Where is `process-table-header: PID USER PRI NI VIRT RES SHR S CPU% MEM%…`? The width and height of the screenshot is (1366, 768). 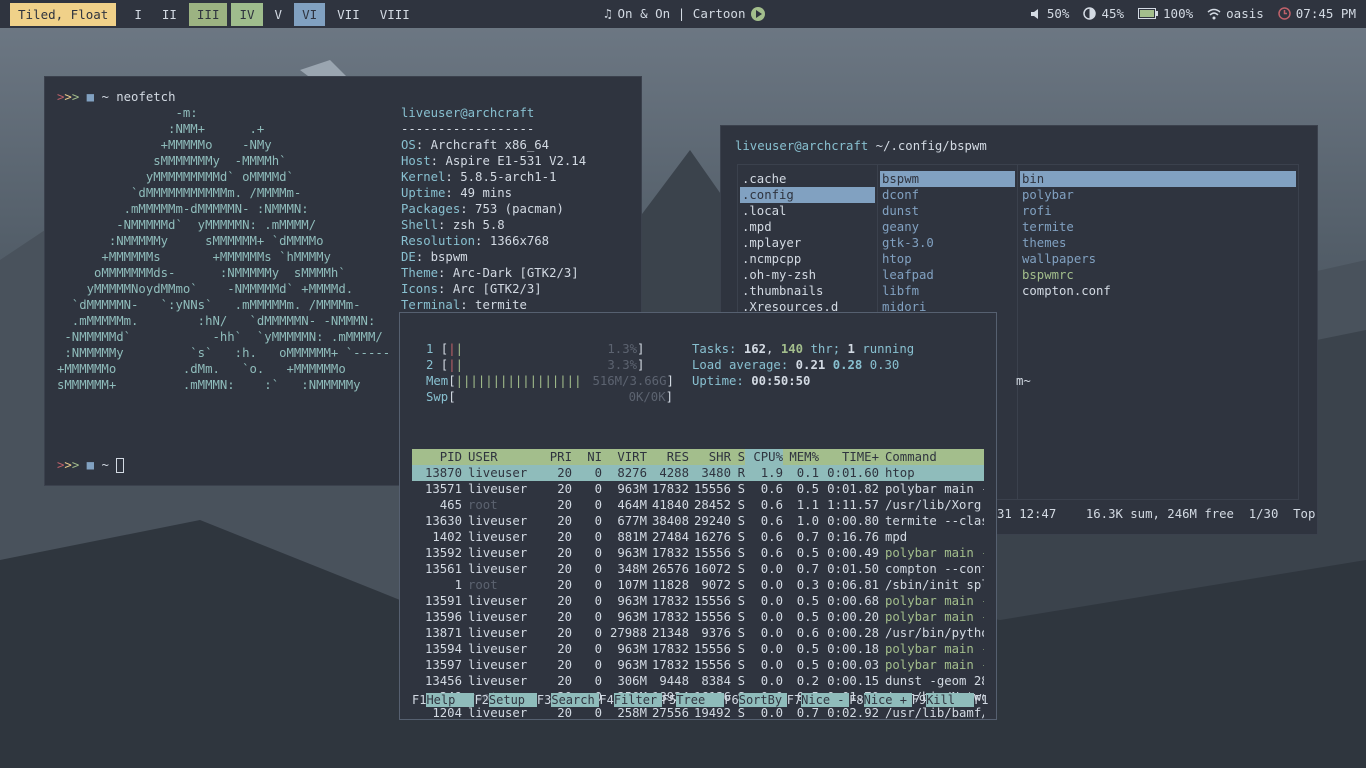 process-table-header: PID USER PRI NI VIRT RES SHR S CPU% MEM%… is located at coordinates (698, 457).